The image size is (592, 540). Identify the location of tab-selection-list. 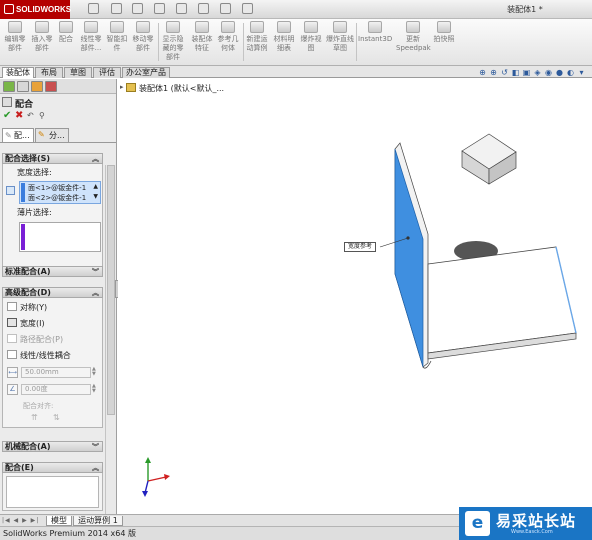
(60, 237).